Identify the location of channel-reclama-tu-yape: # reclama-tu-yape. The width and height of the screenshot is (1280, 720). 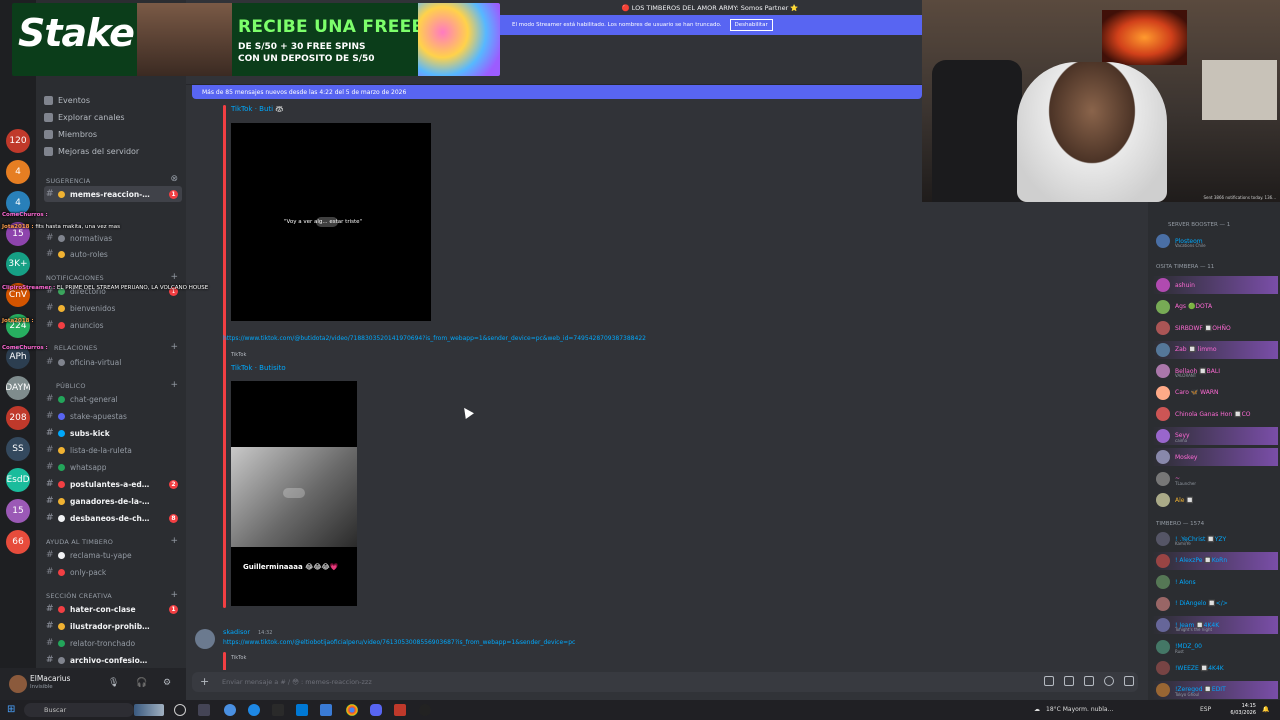
(113, 555).